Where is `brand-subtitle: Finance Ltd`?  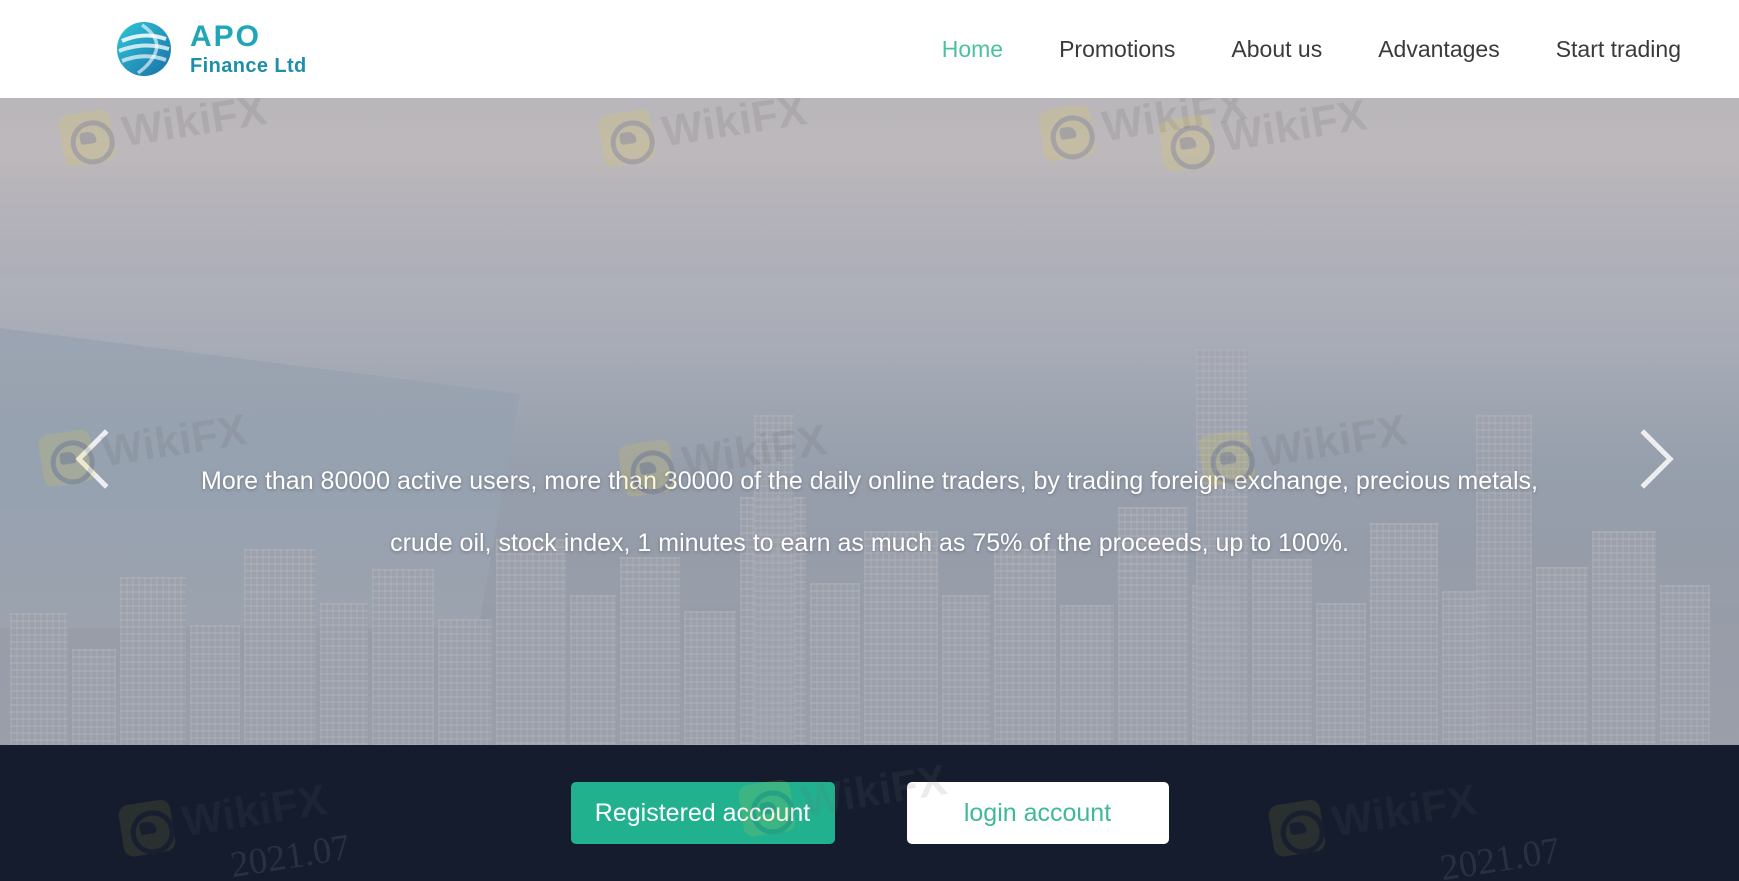 brand-subtitle: Finance Ltd is located at coordinates (248, 66).